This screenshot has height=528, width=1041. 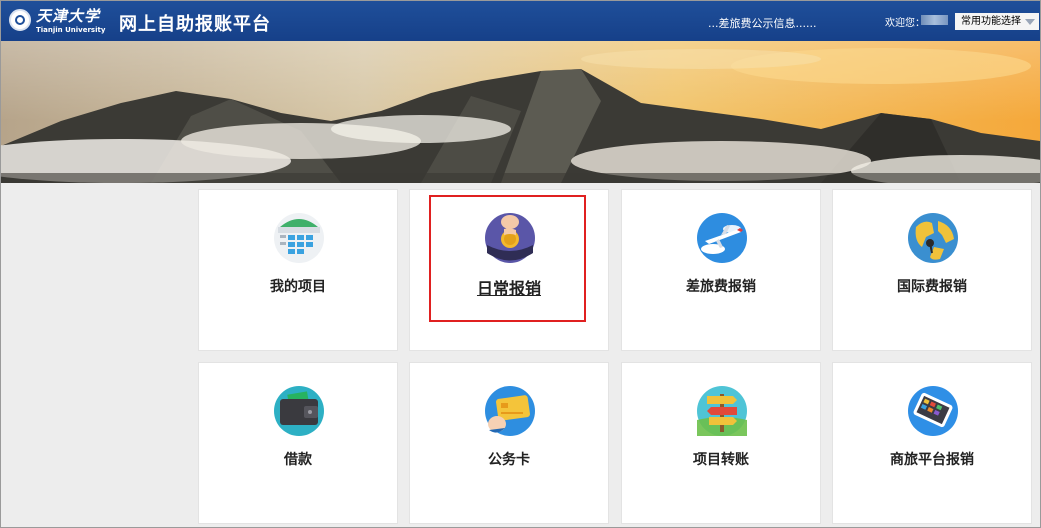 I want to click on tile-label: 项目转账, so click(x=721, y=460).